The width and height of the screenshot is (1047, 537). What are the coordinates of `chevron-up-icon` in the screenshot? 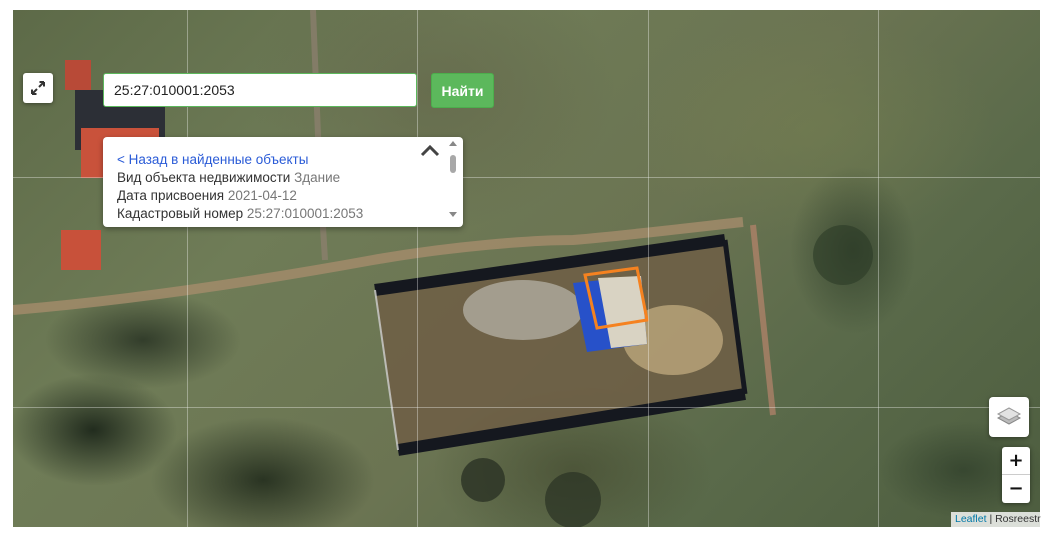 It's located at (430, 150).